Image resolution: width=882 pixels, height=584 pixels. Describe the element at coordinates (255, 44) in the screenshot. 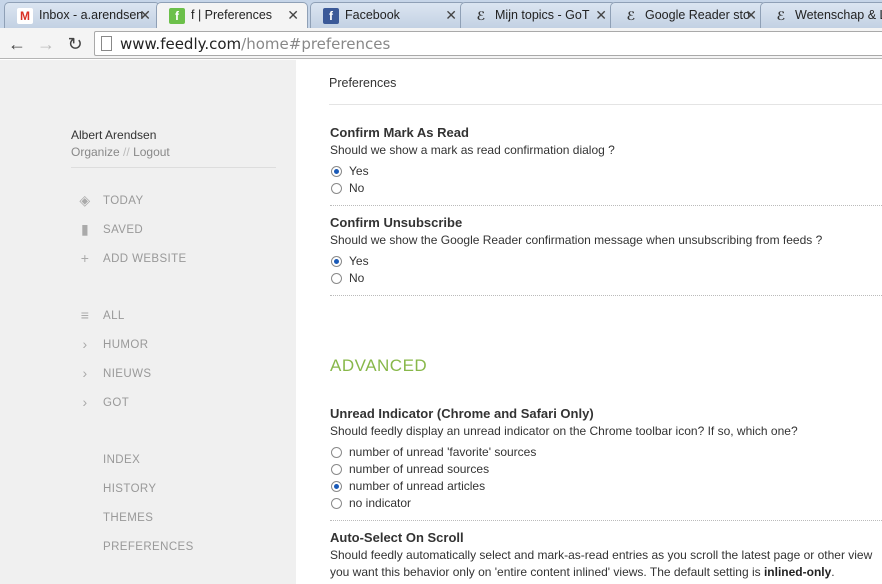

I see `url-text: www.feedly.com/home#preferences` at that location.